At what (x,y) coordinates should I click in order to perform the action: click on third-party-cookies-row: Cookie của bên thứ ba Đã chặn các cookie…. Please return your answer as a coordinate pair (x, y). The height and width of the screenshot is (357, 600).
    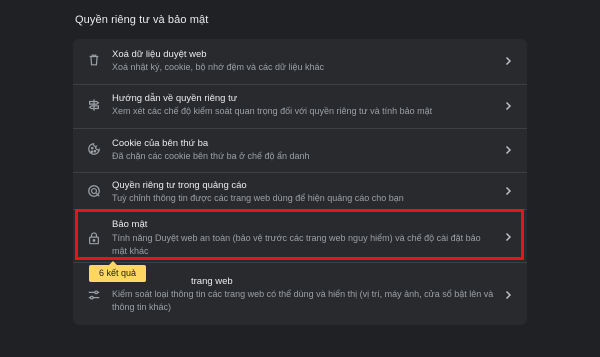
    Looking at the image, I should click on (300, 150).